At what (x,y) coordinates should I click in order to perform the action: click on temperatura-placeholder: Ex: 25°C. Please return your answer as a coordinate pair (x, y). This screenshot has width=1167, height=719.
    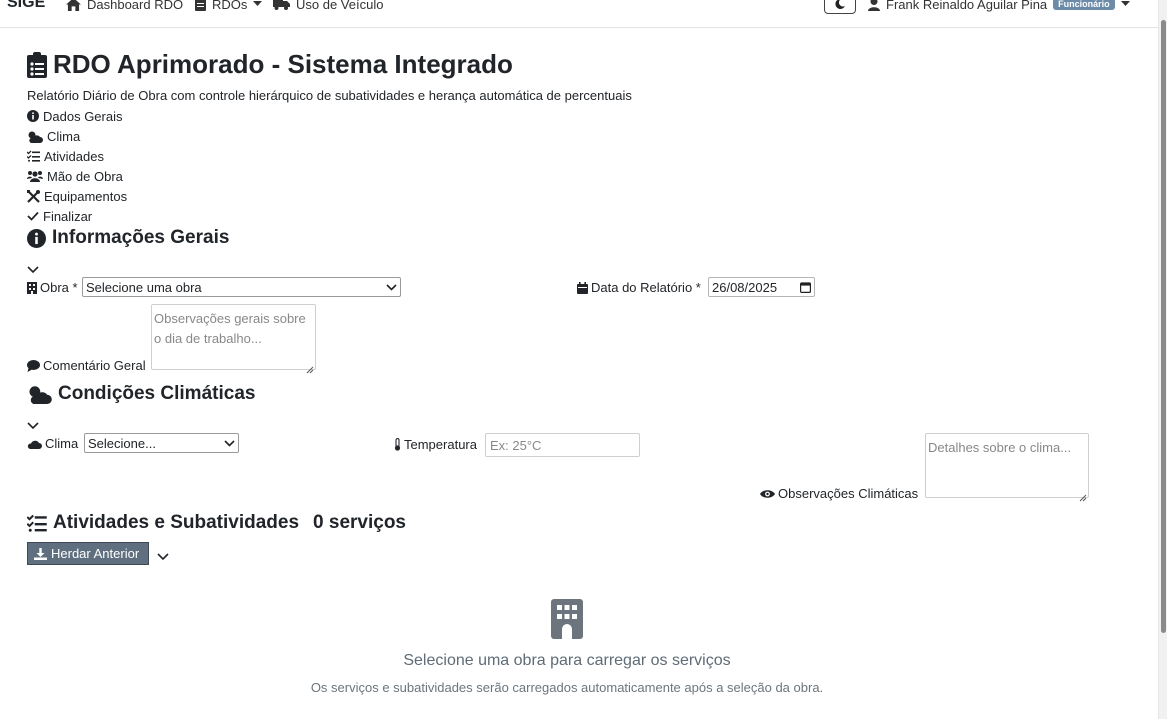
    Looking at the image, I should click on (516, 445).